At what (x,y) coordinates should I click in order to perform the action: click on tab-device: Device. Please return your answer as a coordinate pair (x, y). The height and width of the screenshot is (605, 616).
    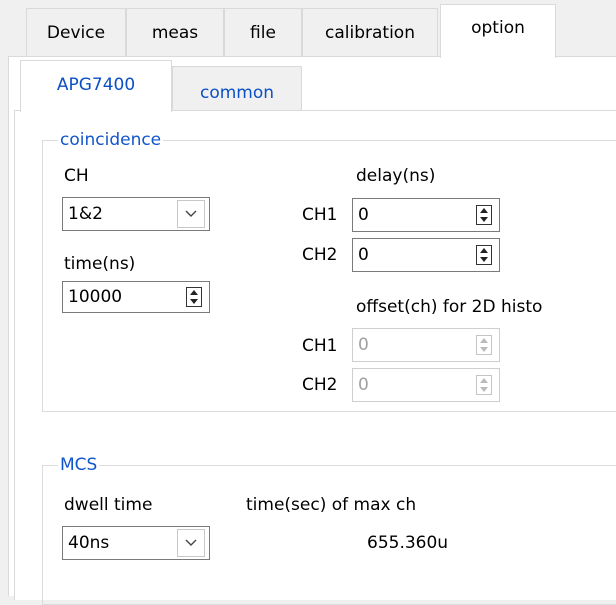
    Looking at the image, I should click on (76, 32).